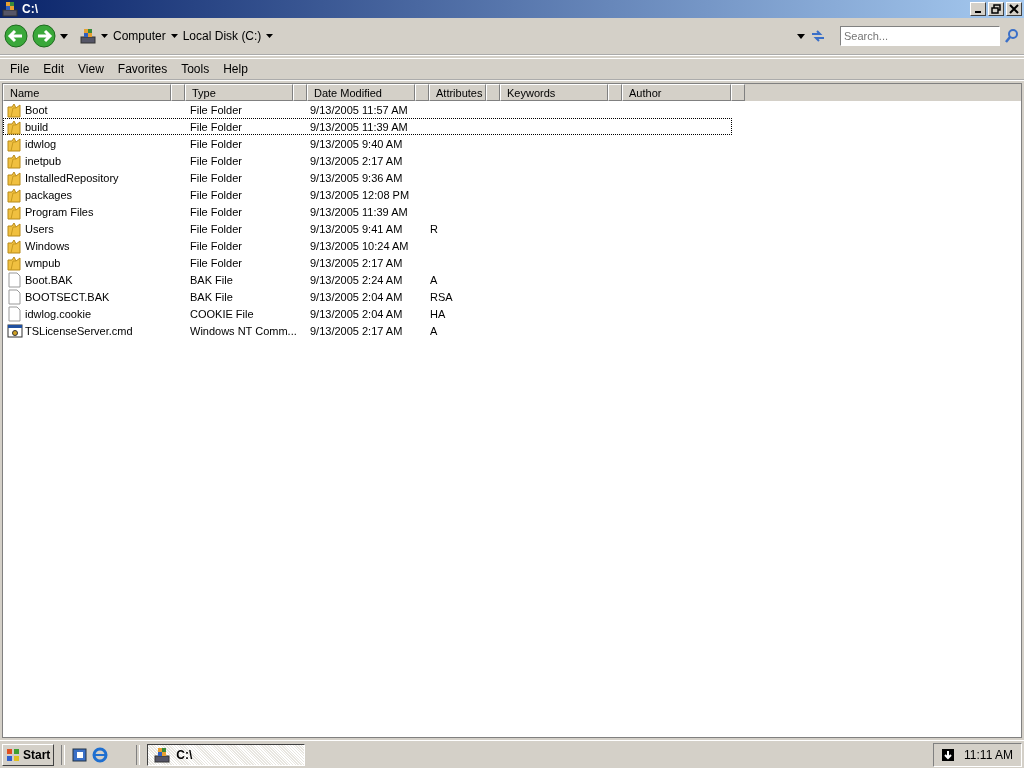 The height and width of the screenshot is (768, 1024). I want to click on file-name: Users, so click(39, 228).